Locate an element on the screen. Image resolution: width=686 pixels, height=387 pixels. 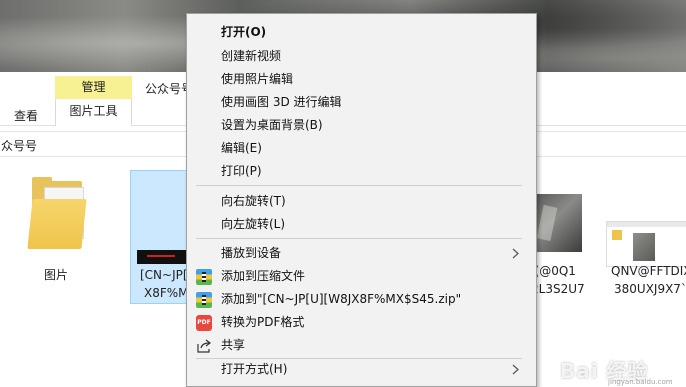
menu-item-add-to-archive: 添加到压缩文件 is located at coordinates (361, 276).